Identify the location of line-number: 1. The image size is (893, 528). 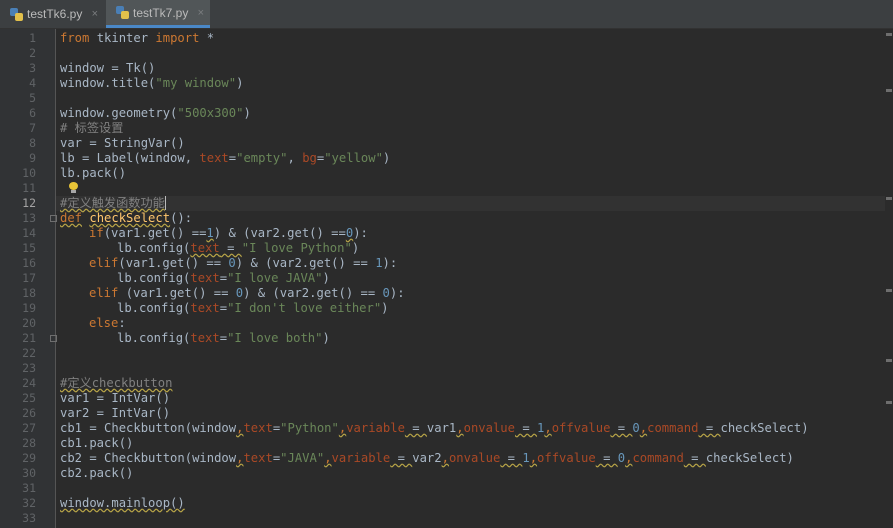
(32, 38).